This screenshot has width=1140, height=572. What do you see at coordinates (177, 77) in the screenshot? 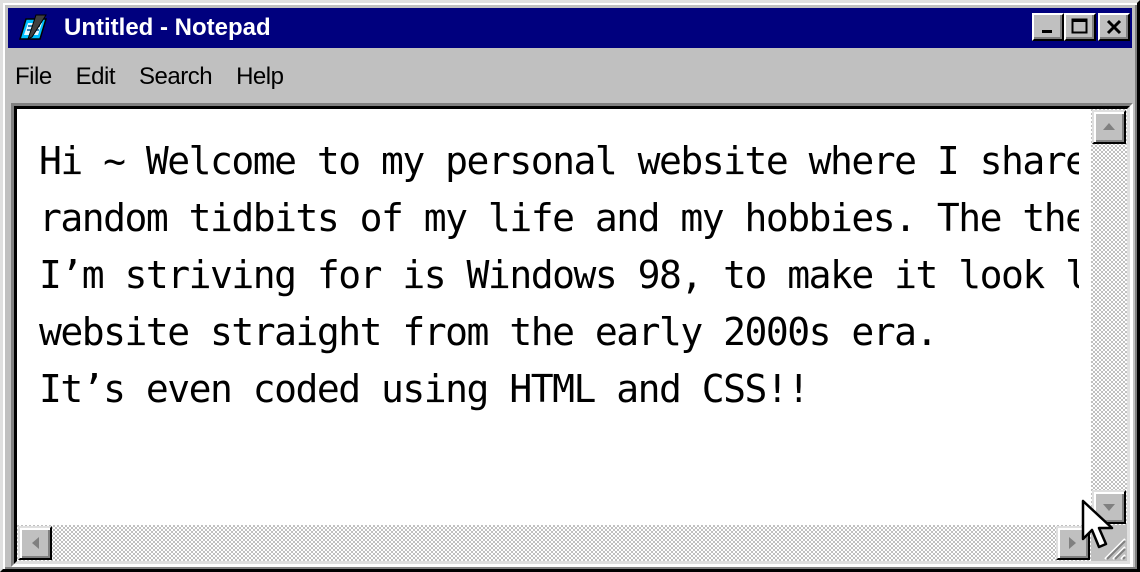
I see `menu-search: Search` at bounding box center [177, 77].